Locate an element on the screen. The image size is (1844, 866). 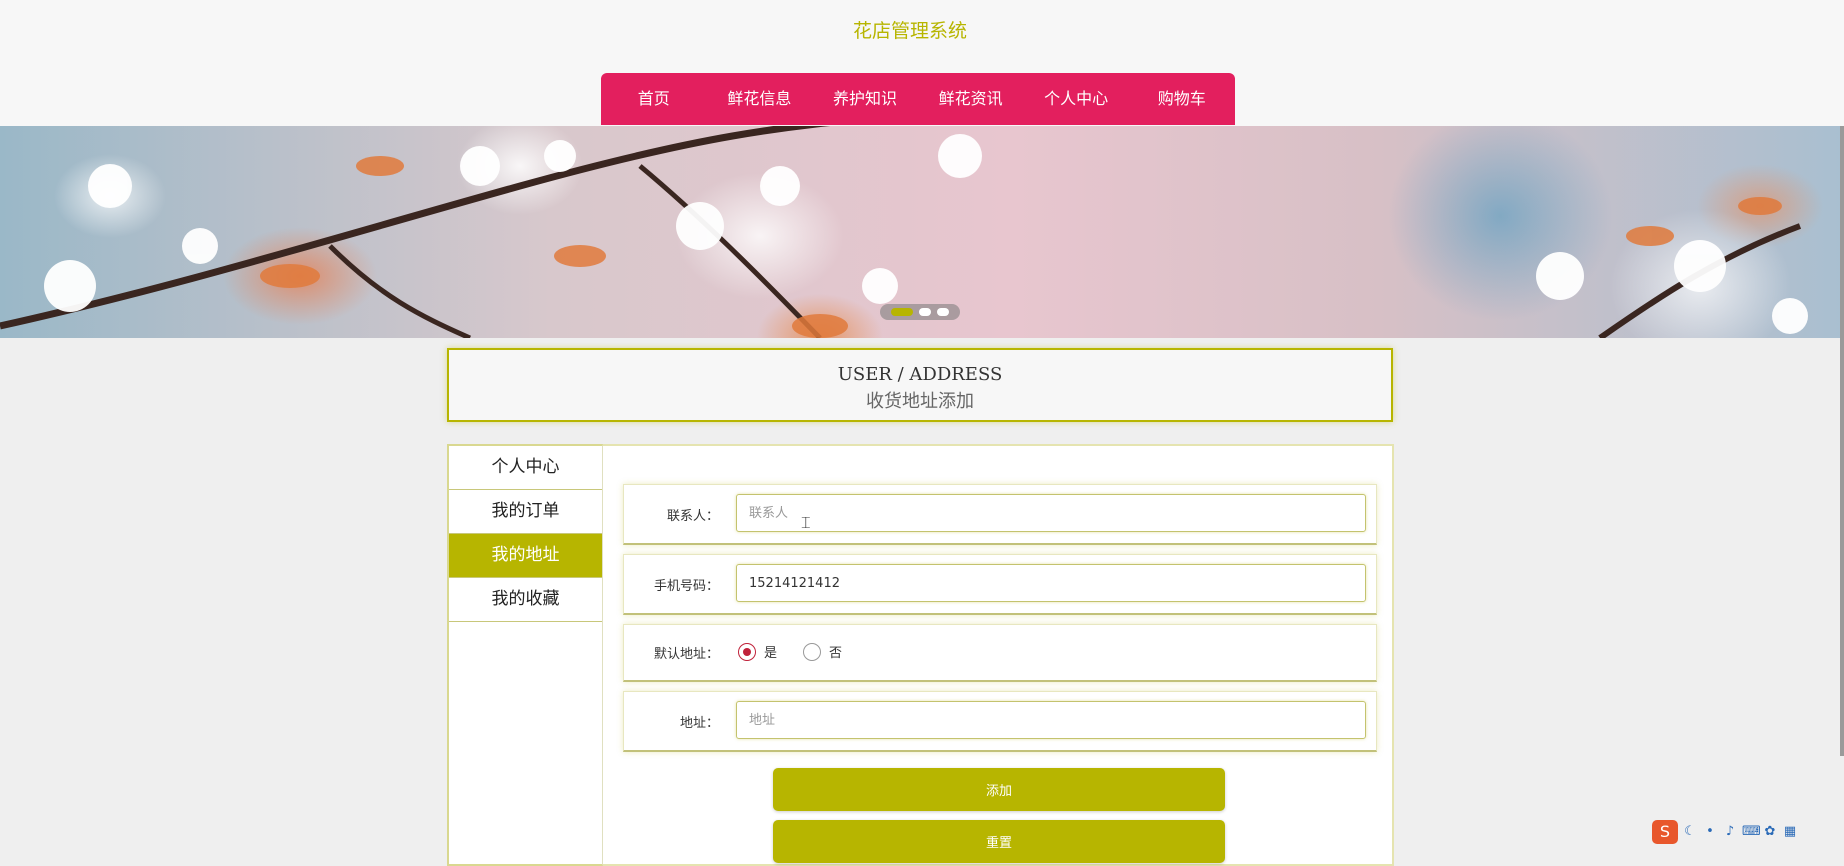
ime-logo-icon: S is located at coordinates (1665, 832).